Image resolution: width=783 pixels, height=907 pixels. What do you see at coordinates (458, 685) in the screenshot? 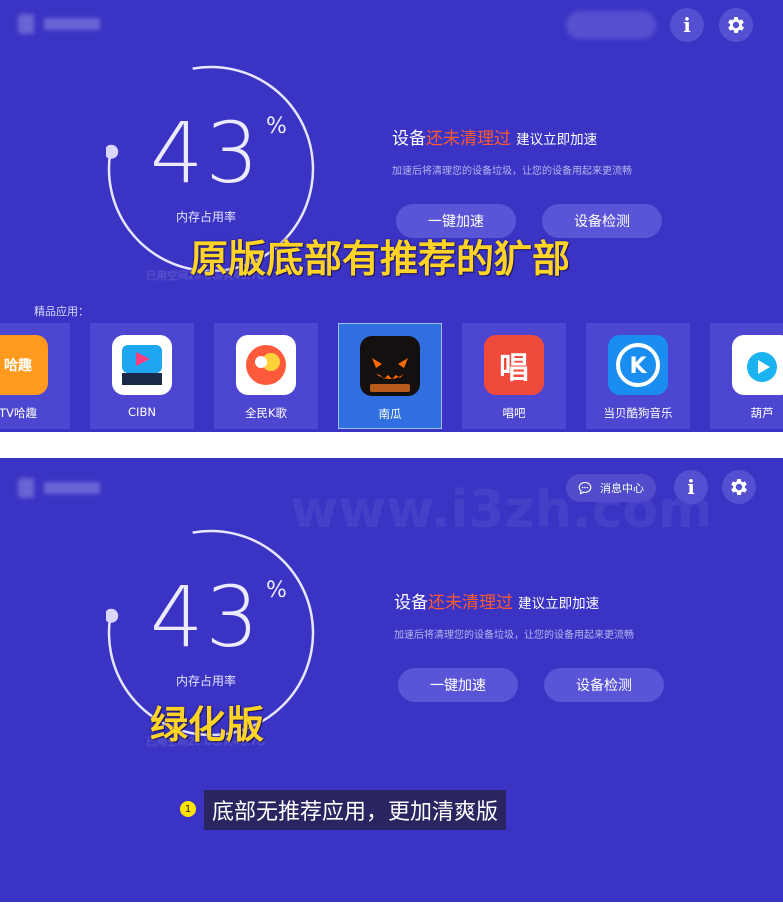
I see `one-click-boost-button: 一键加速` at bounding box center [458, 685].